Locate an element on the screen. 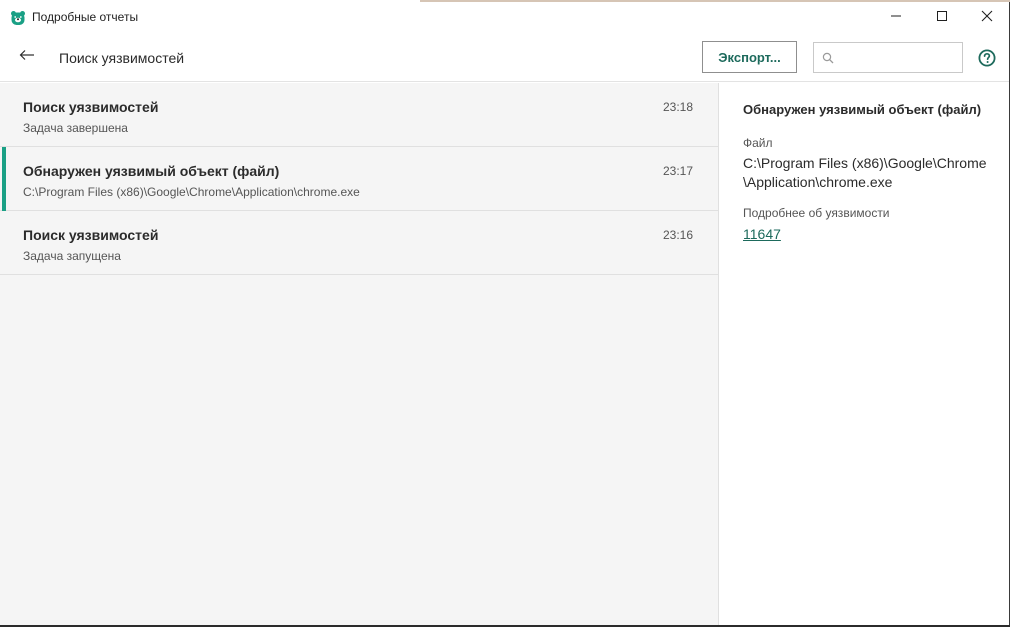  vulnerability-info-label: Подробнее об уязвимости is located at coordinates (816, 213).